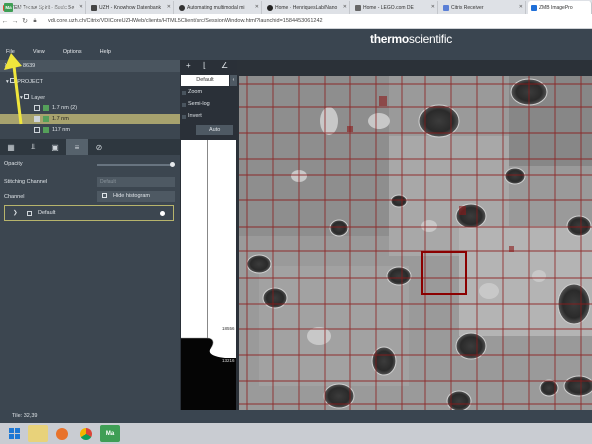 The image size is (592, 444). Describe the element at coordinates (395, 7) in the screenshot. I see `browser-tab: Home - LEGO.com DE ✕` at that location.